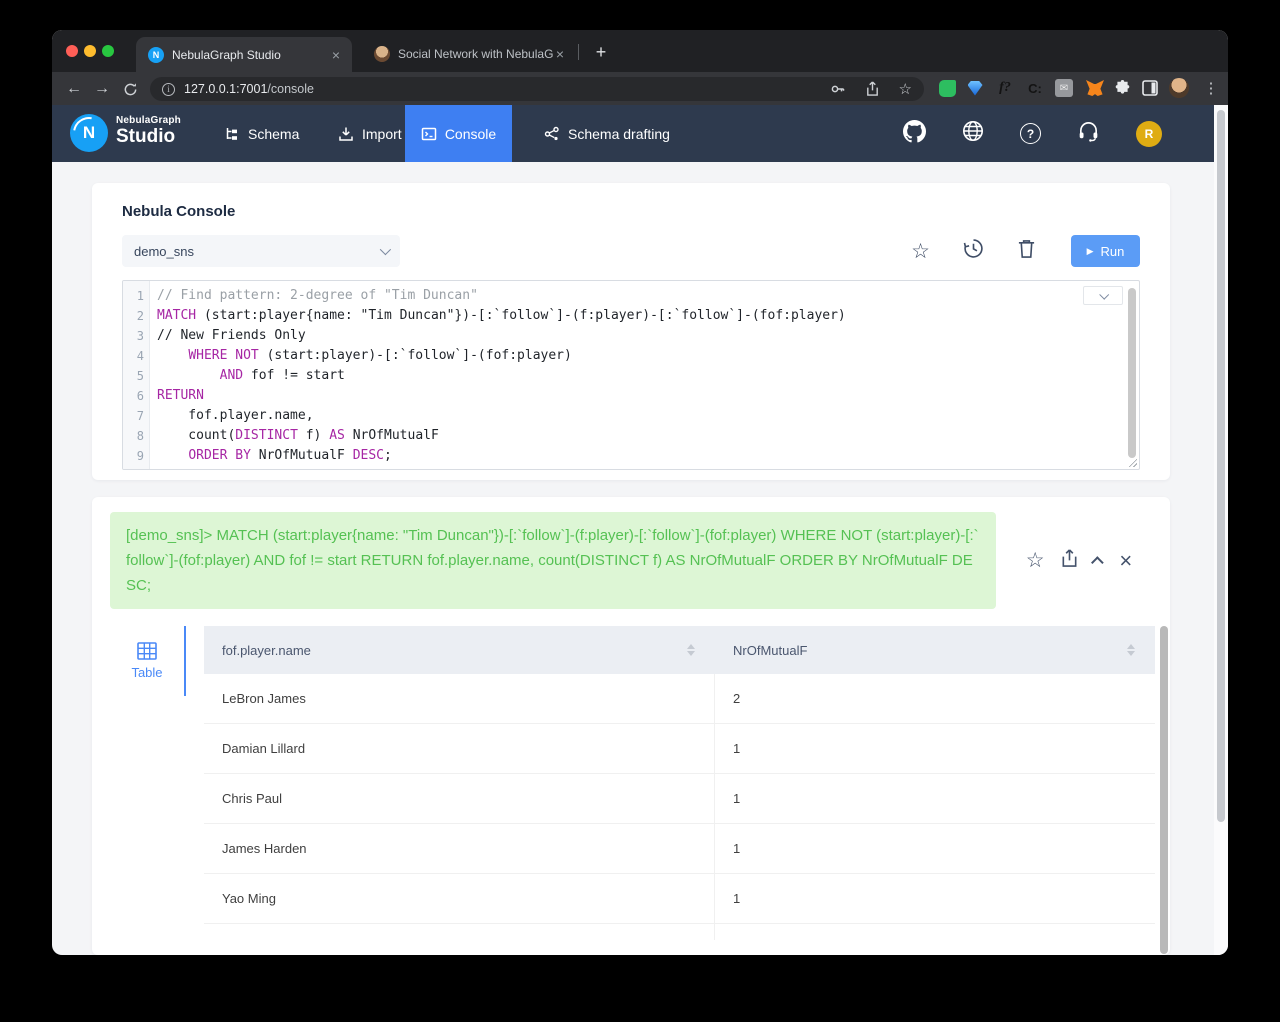 This screenshot has width=1280, height=1022. I want to click on column-header-label: NrOfMutualF, so click(770, 650).